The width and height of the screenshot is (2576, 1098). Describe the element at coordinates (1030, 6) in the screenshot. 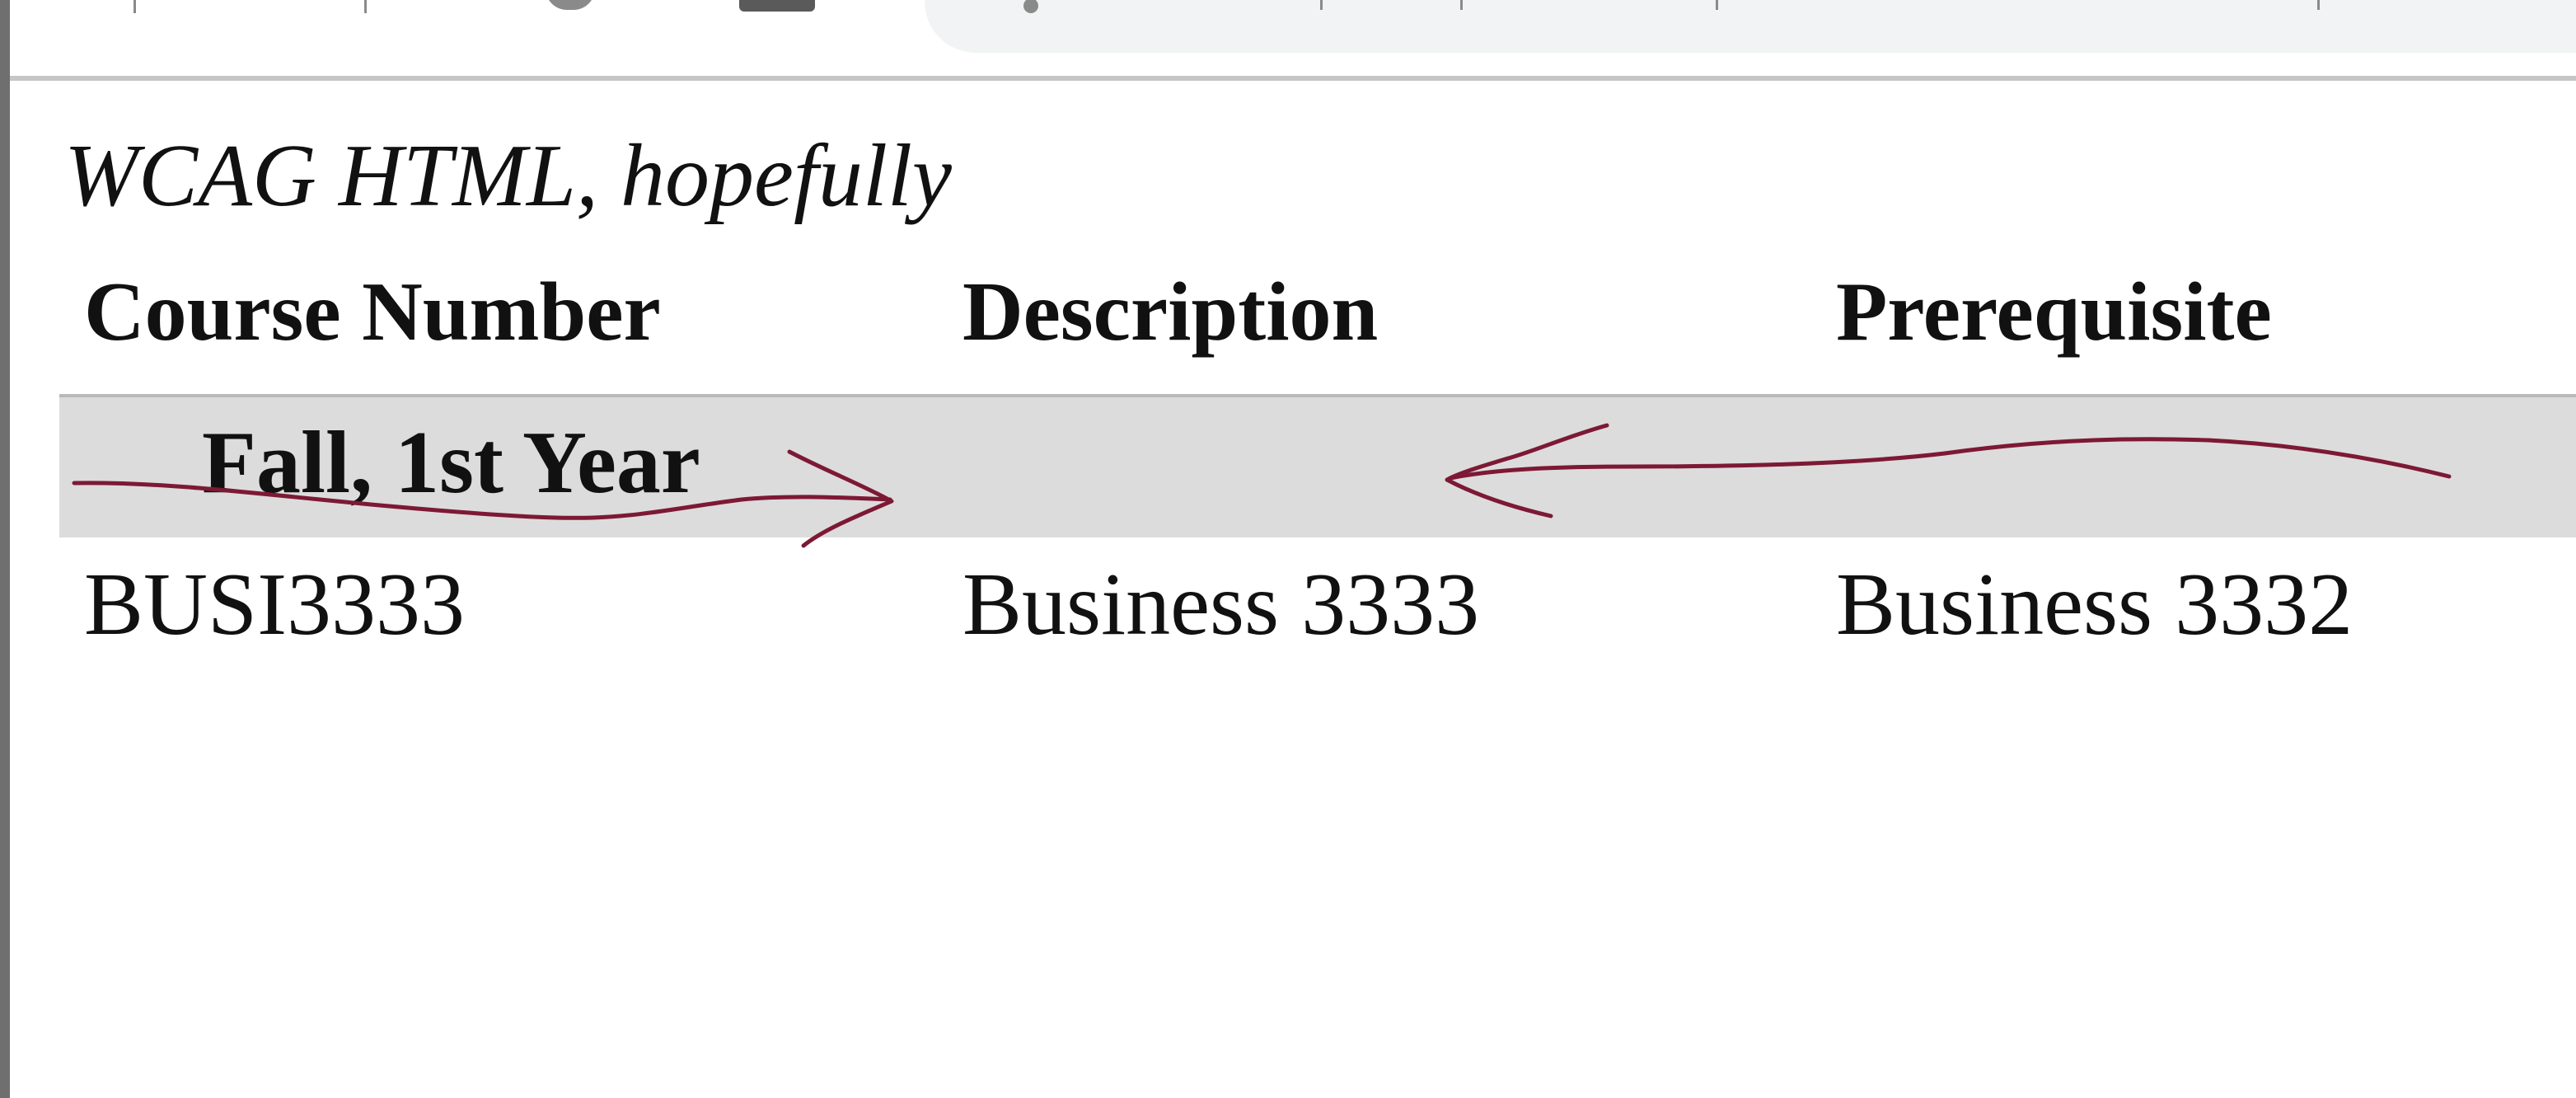

I see `address-bar-icon` at that location.